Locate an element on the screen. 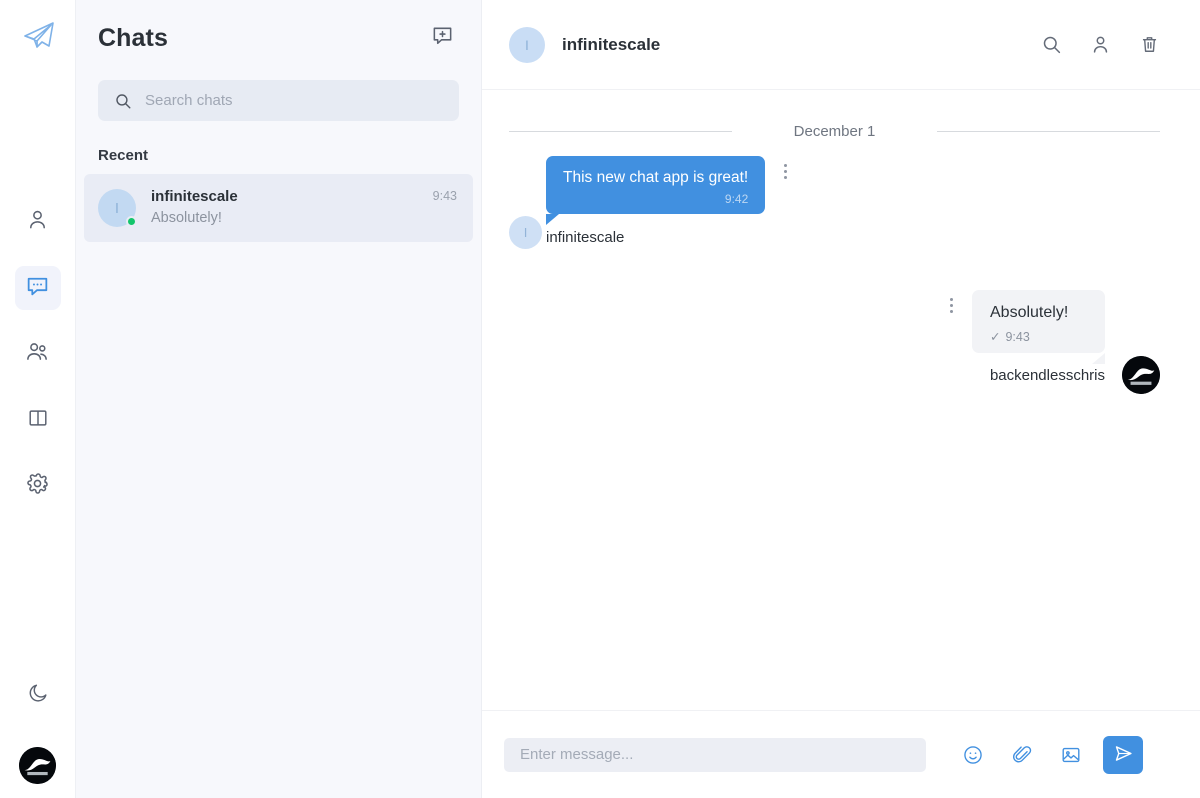 The image size is (1200, 798). message-sender: backendlesschris is located at coordinates (1047, 375).